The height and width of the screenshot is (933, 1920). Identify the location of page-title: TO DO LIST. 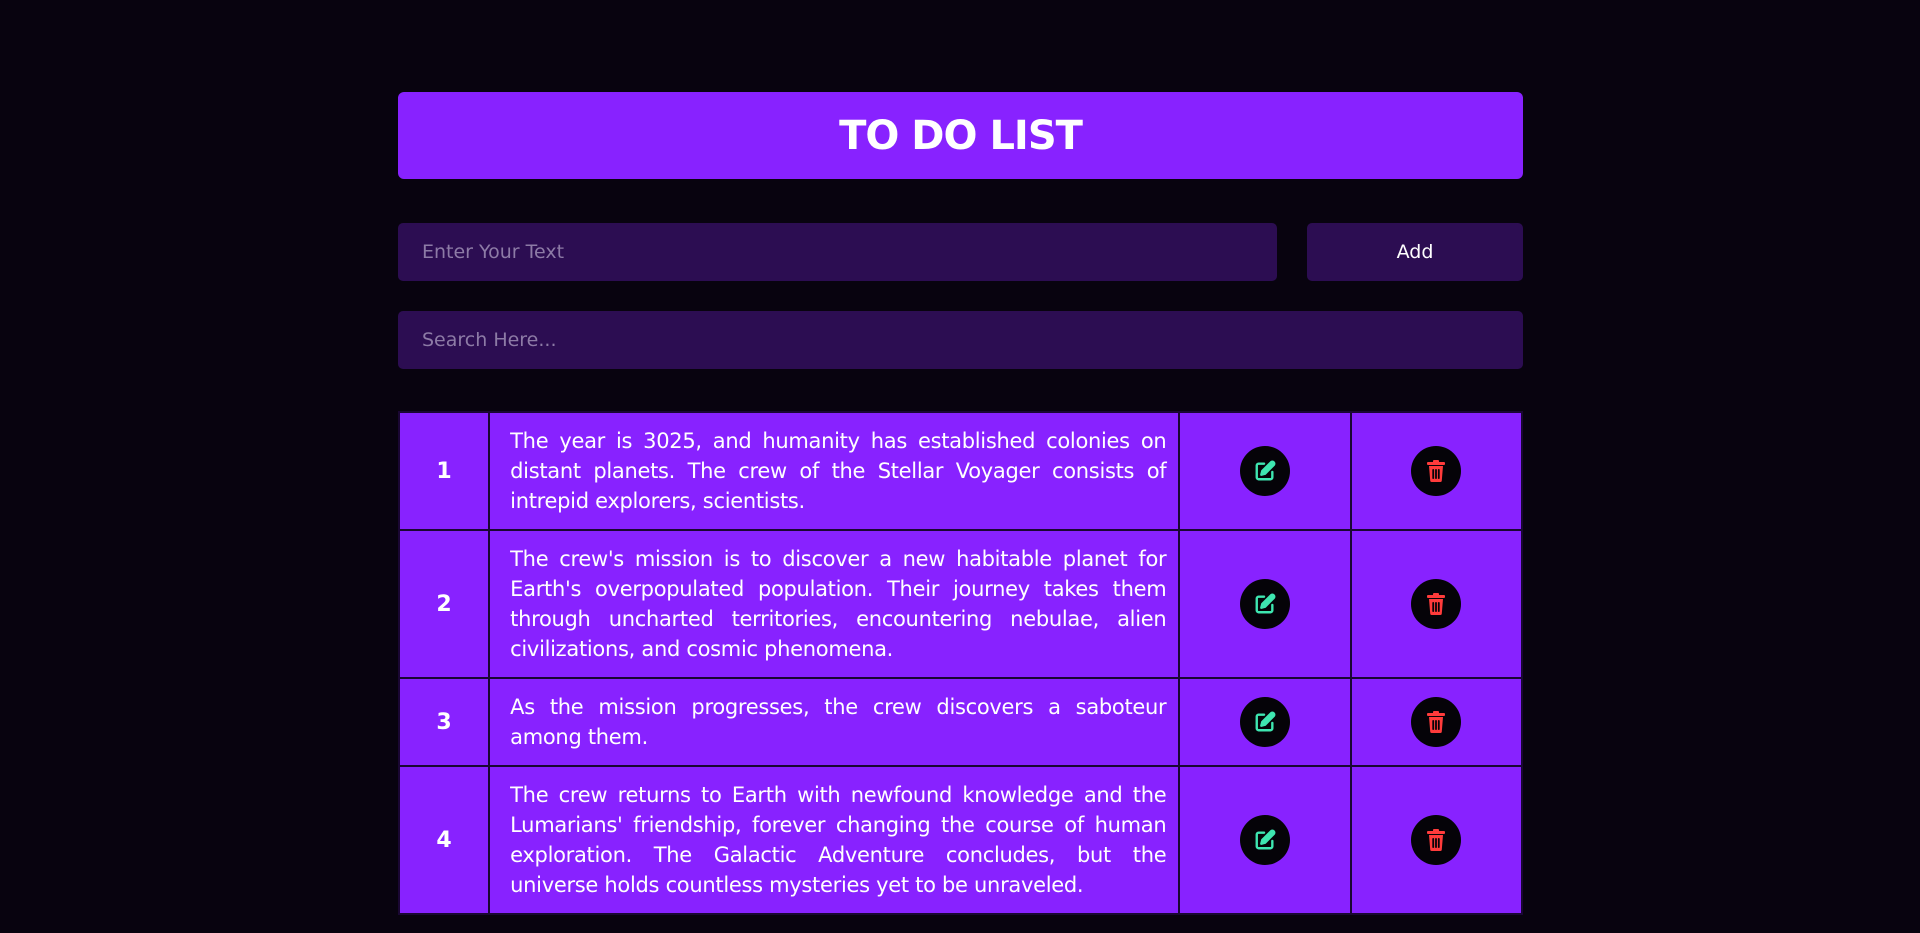
(961, 135).